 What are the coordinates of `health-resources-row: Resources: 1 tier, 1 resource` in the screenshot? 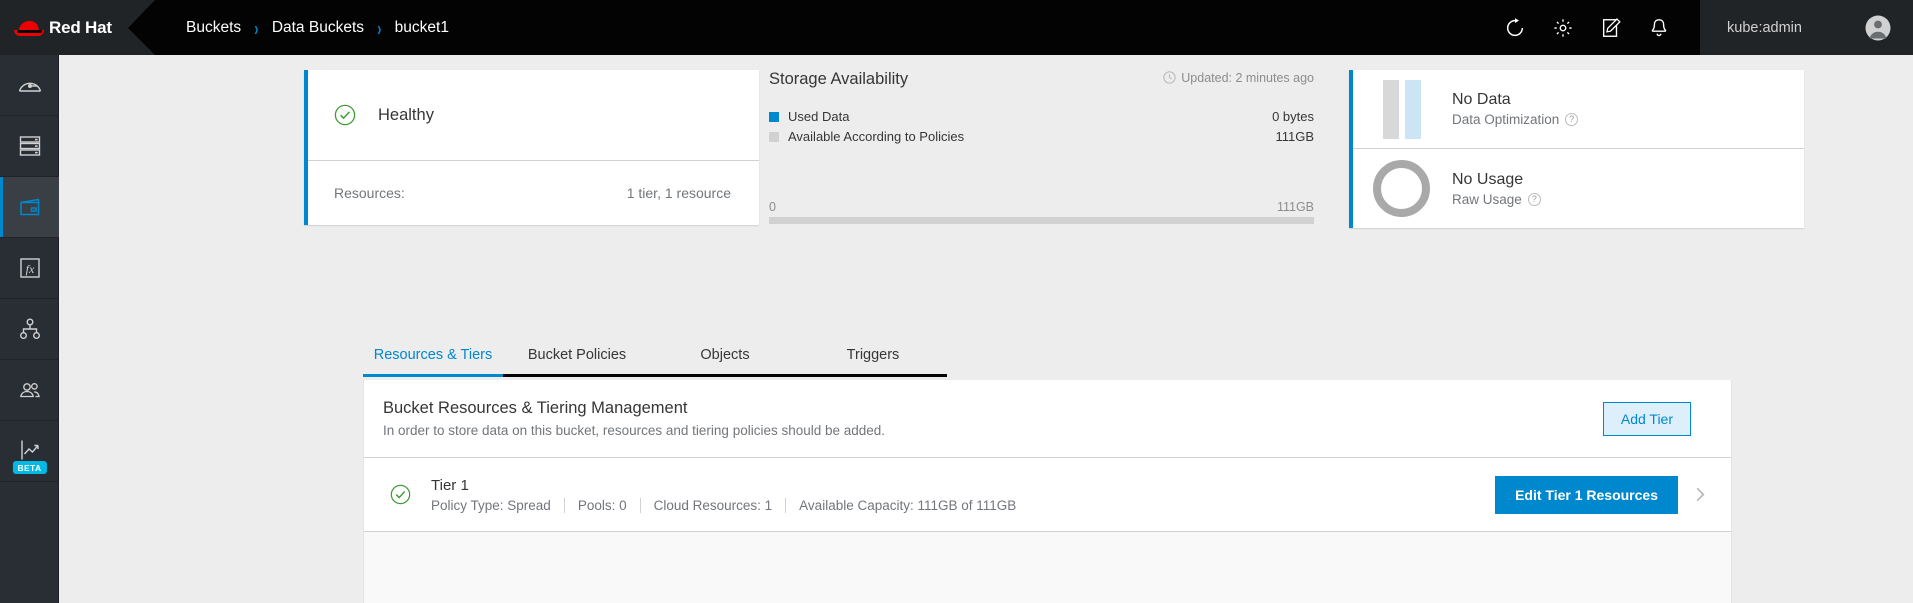 It's located at (533, 192).